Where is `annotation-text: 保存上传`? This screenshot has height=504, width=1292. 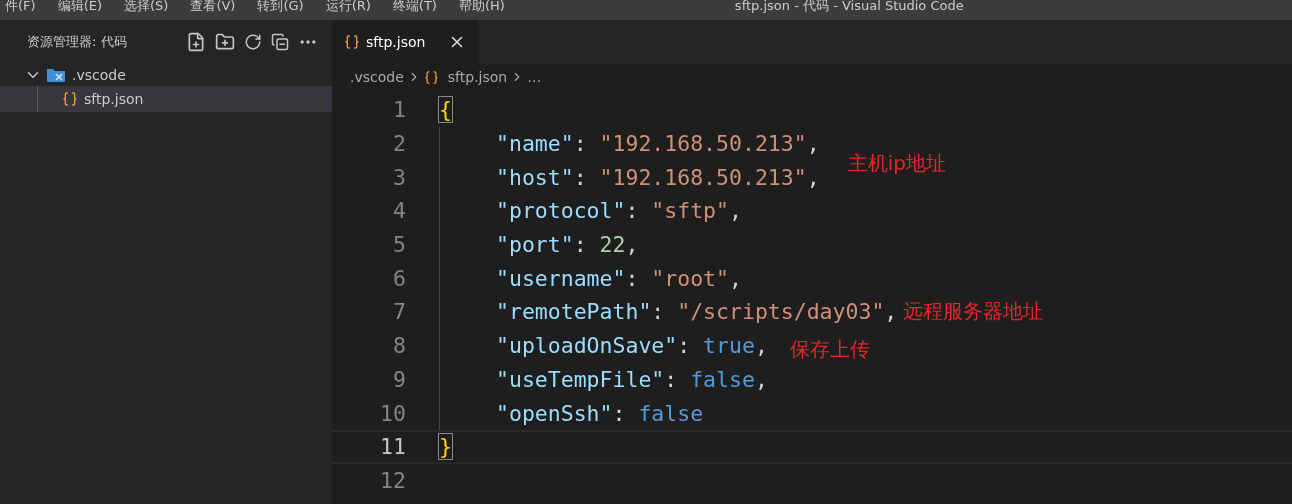 annotation-text: 保存上传 is located at coordinates (829, 350).